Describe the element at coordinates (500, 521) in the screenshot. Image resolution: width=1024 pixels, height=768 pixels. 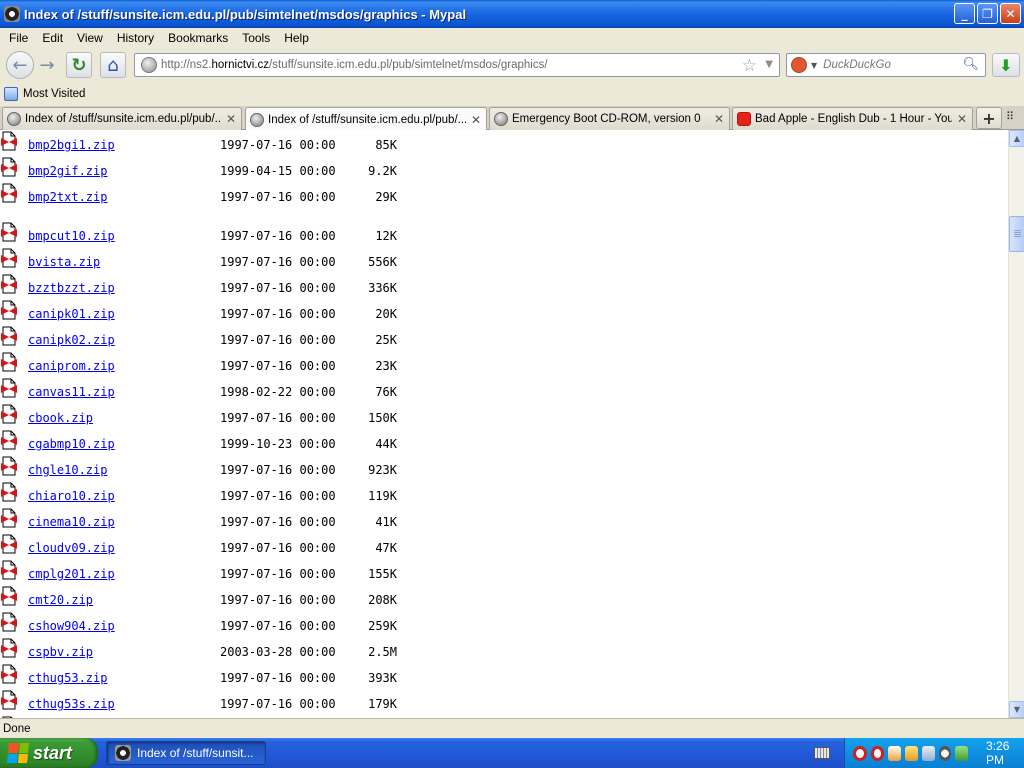
I see `file-row: cinema10.zip 1997-07-16 00:00 41K` at that location.